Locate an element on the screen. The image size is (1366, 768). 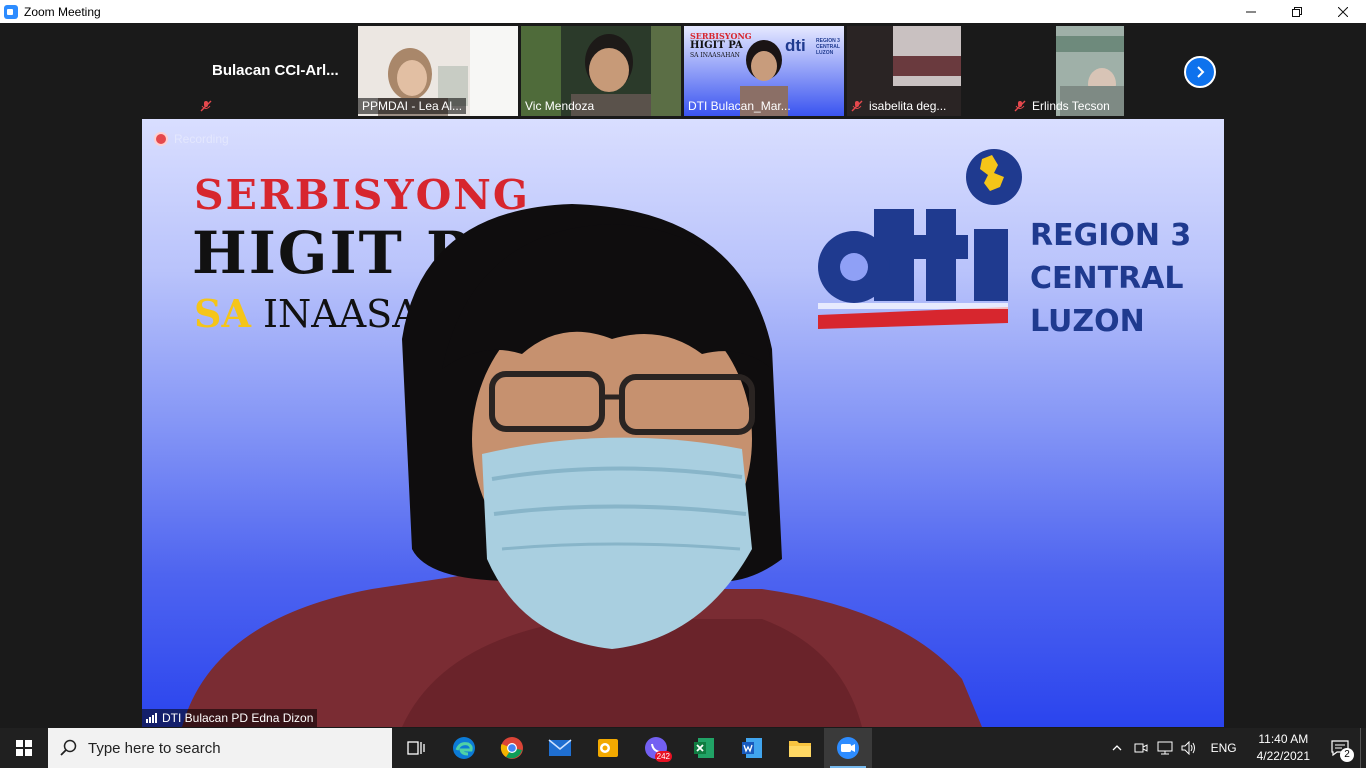
meet-now-button is located at coordinates (1141, 748).